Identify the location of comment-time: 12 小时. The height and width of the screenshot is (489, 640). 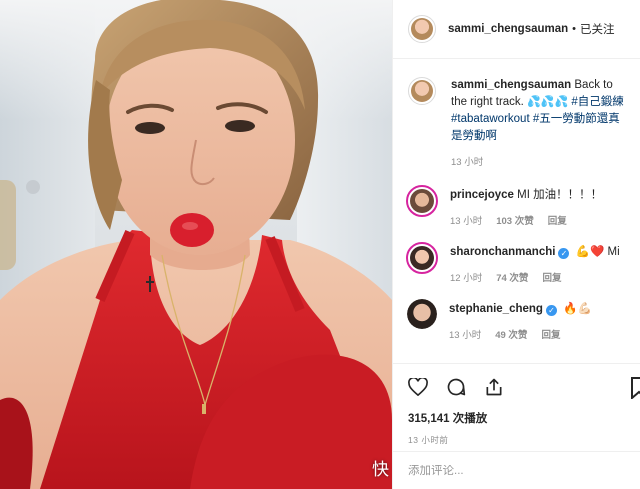
(466, 278).